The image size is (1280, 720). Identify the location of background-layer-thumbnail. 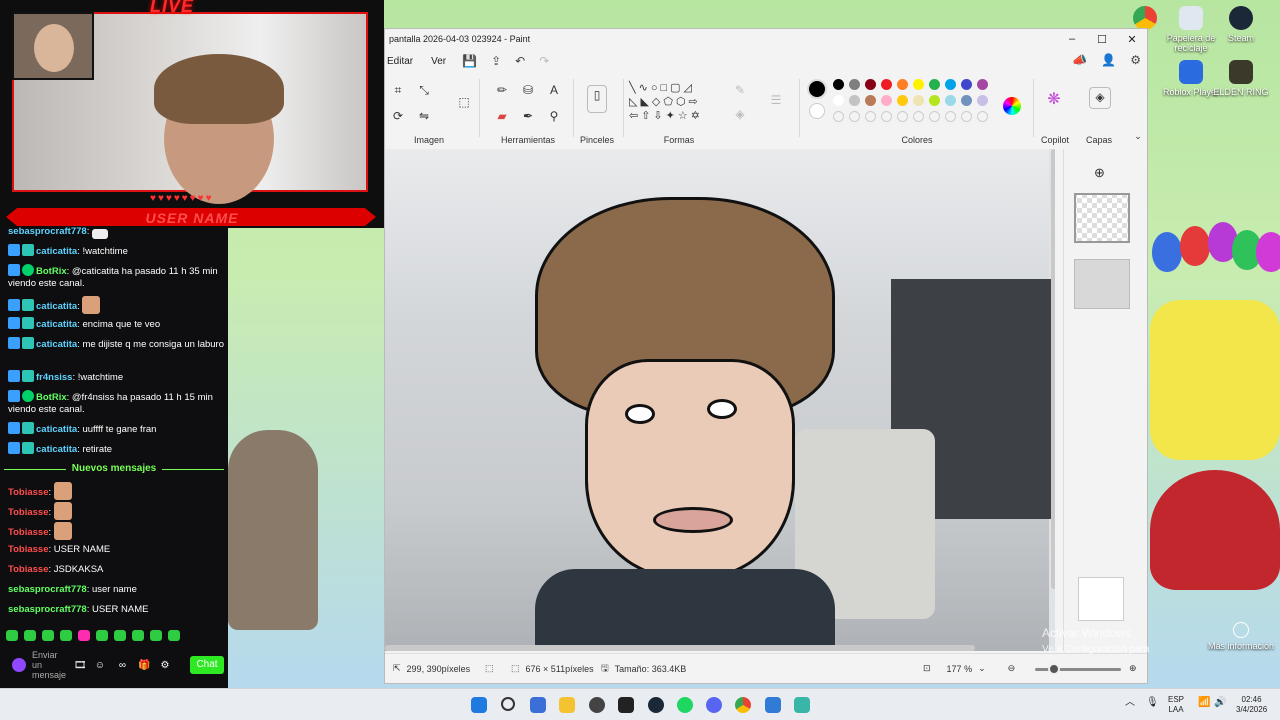
(1101, 599).